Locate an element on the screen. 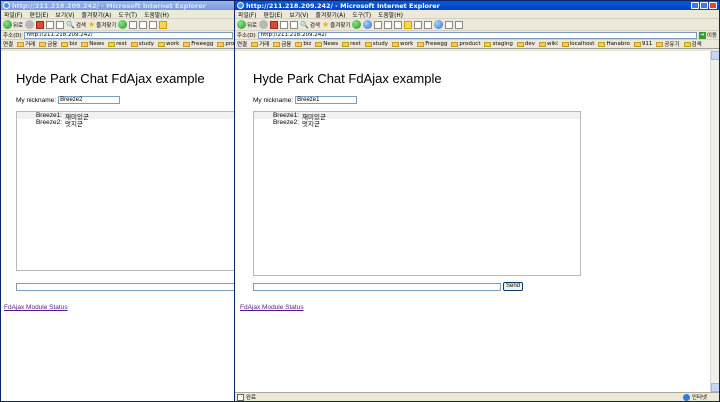 This screenshot has height=402, width=720. link-item: 911 is located at coordinates (642, 44).